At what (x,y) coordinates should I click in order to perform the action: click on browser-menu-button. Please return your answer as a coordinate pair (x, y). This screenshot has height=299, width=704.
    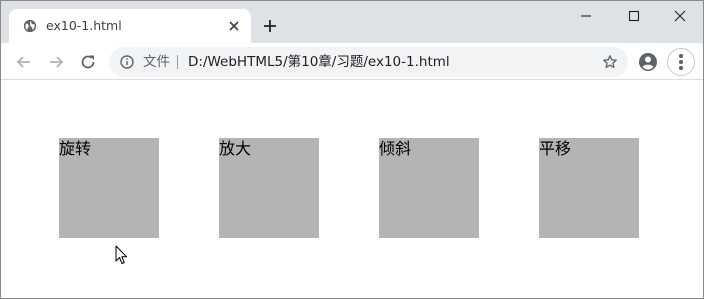
    Looking at the image, I should click on (681, 62).